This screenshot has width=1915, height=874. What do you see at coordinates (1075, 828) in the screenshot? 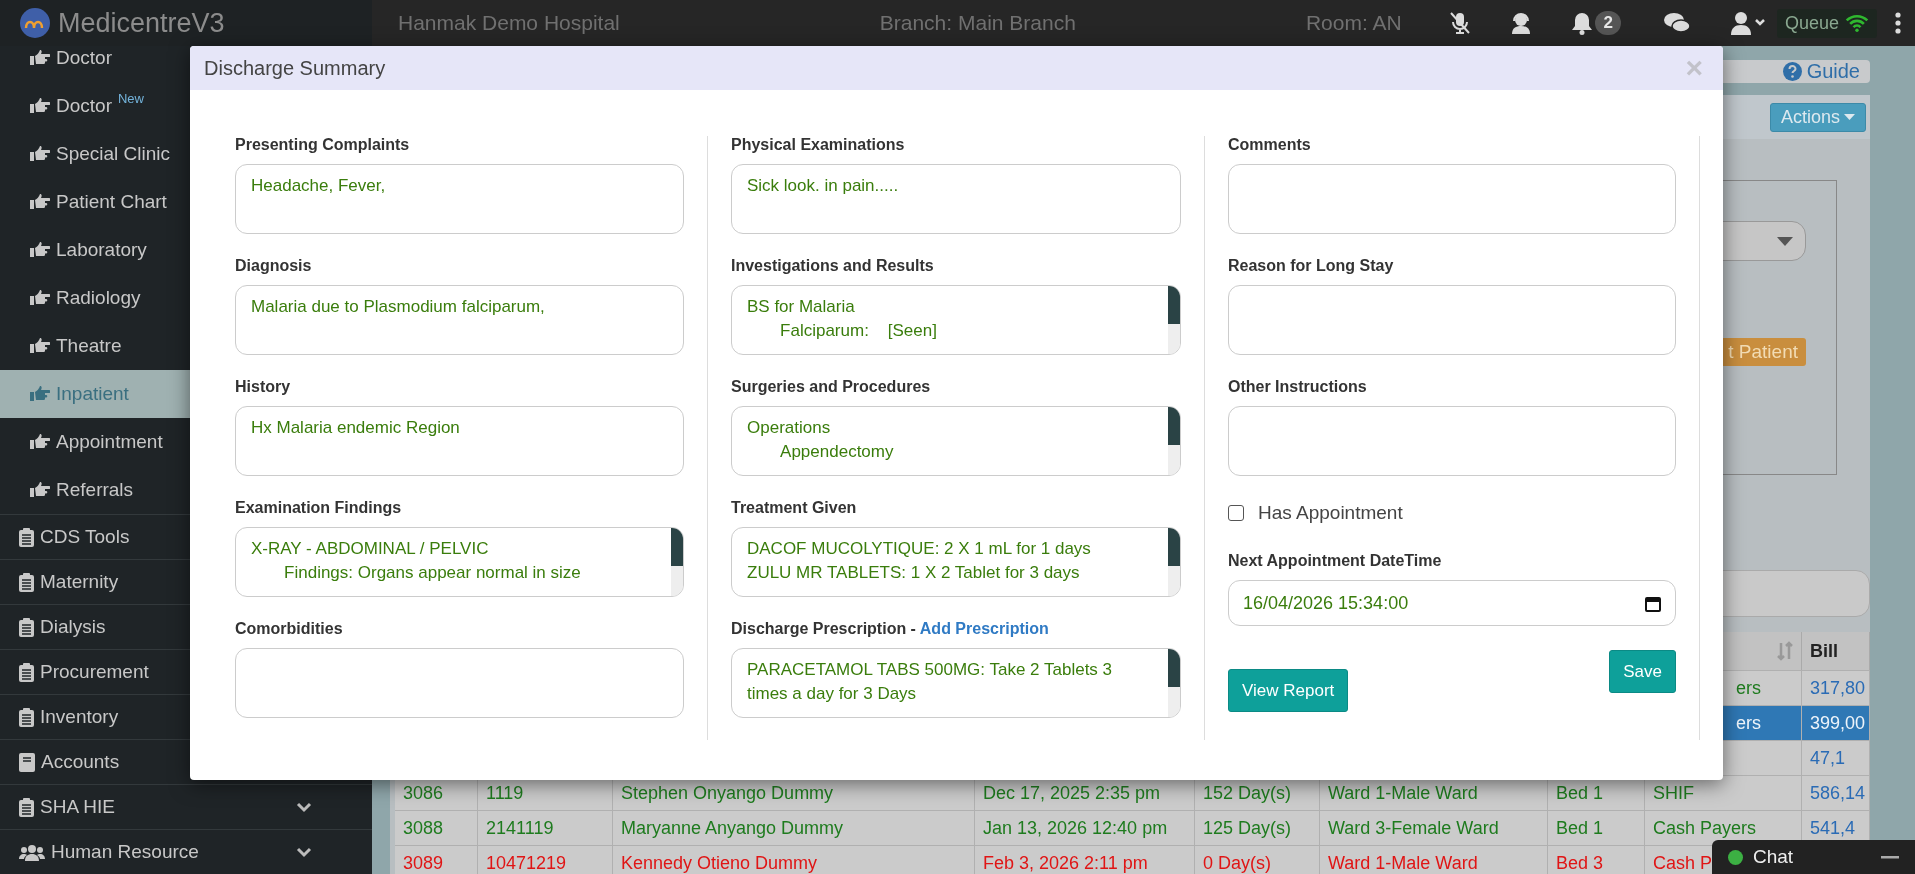
I see `table-cell: Jan 13, 2026 12:40 pm` at bounding box center [1075, 828].